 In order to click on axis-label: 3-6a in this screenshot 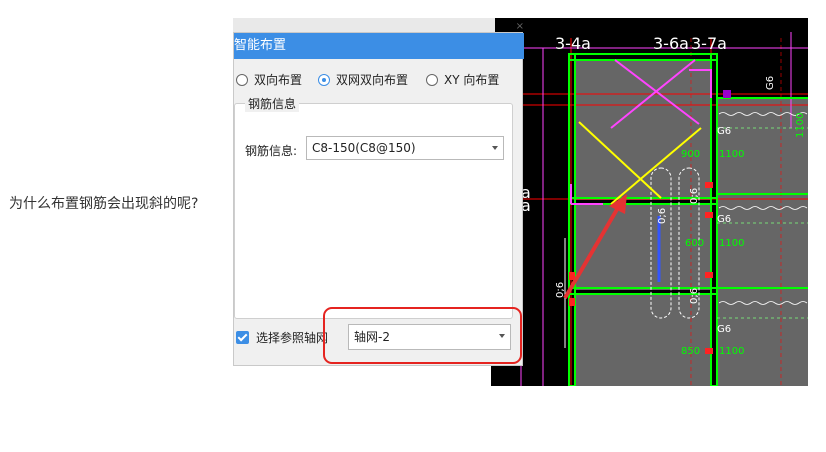, I will do `click(671, 43)`.